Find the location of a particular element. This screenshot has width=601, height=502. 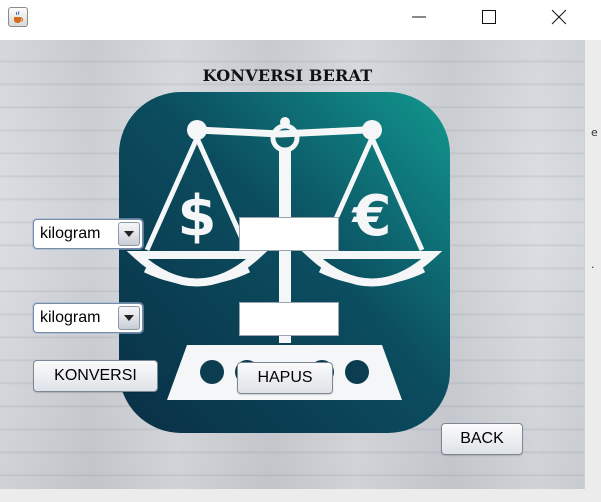

from-unit-arrow-button is located at coordinates (129, 234).